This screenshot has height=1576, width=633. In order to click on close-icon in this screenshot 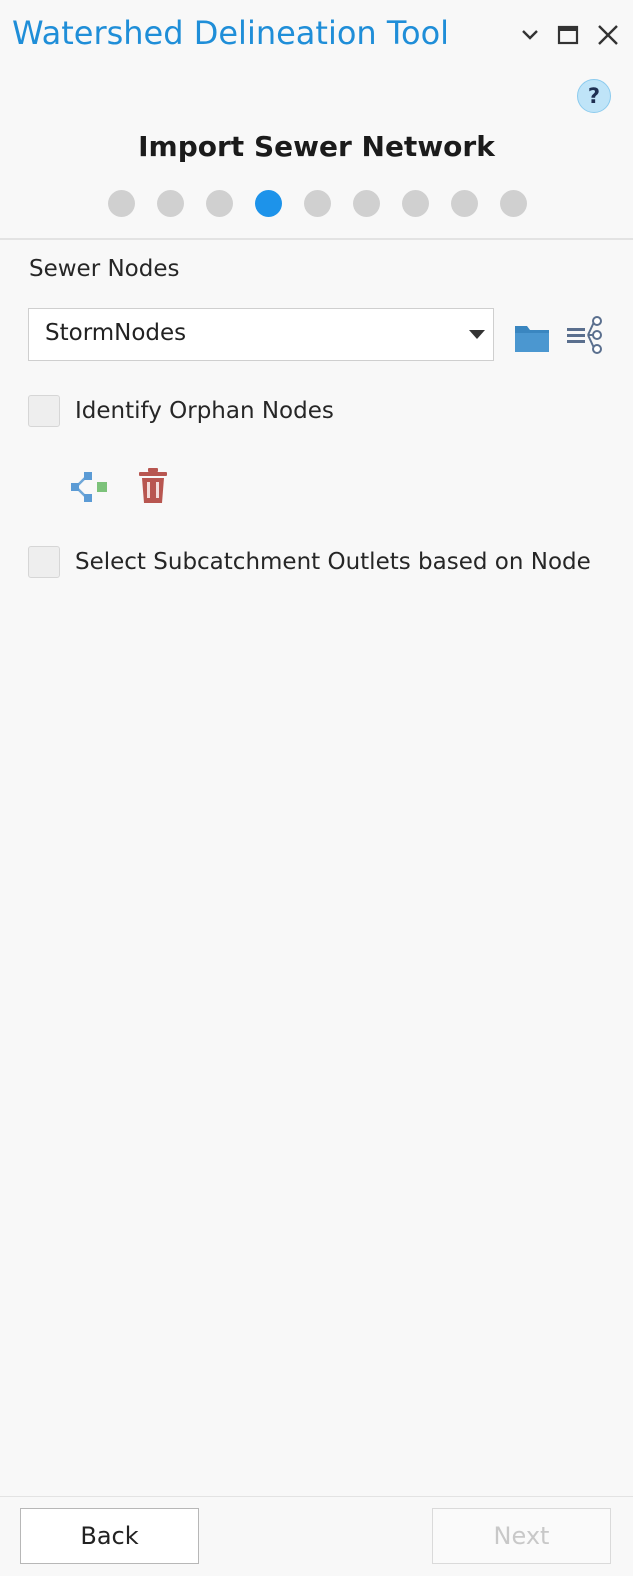, I will do `click(608, 35)`.